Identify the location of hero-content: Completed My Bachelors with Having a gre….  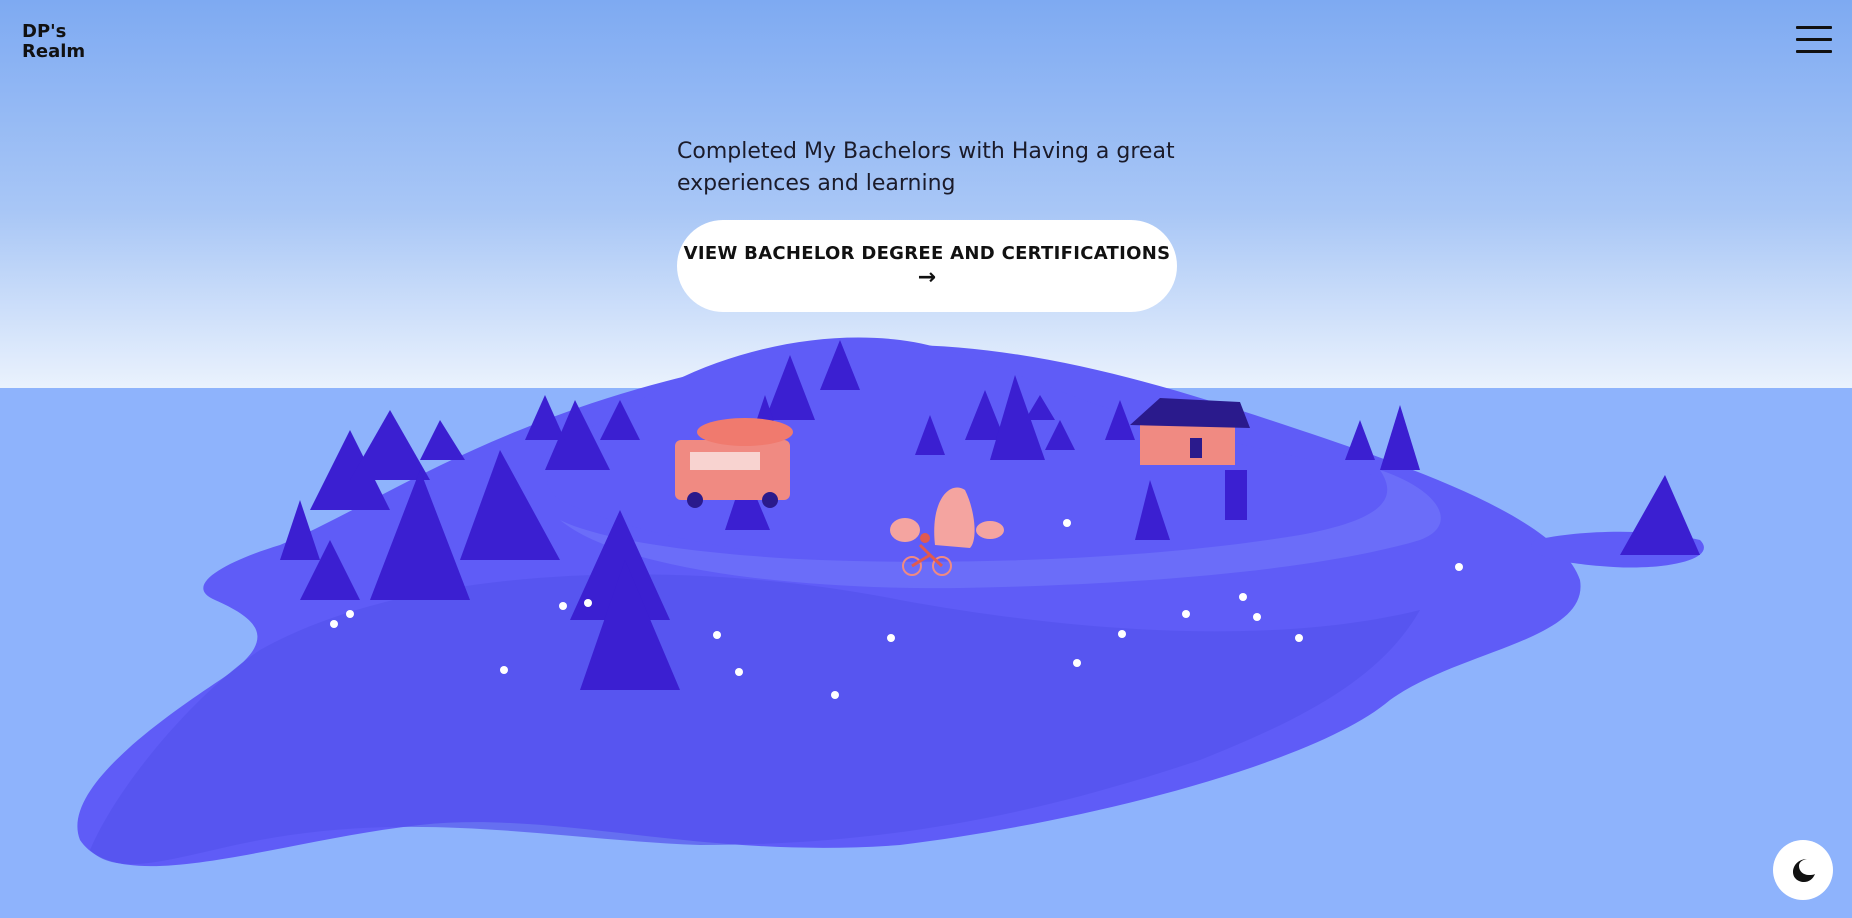
(937, 224).